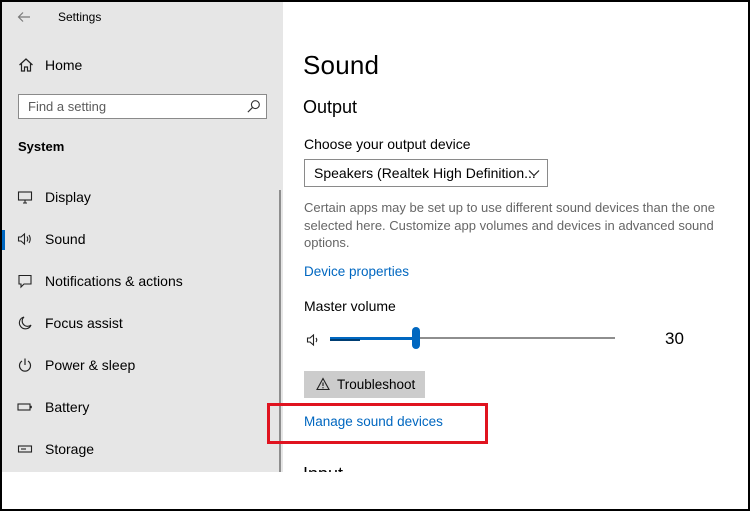 Image resolution: width=750 pixels, height=511 pixels. I want to click on search-input: Find a setting, so click(142, 106).